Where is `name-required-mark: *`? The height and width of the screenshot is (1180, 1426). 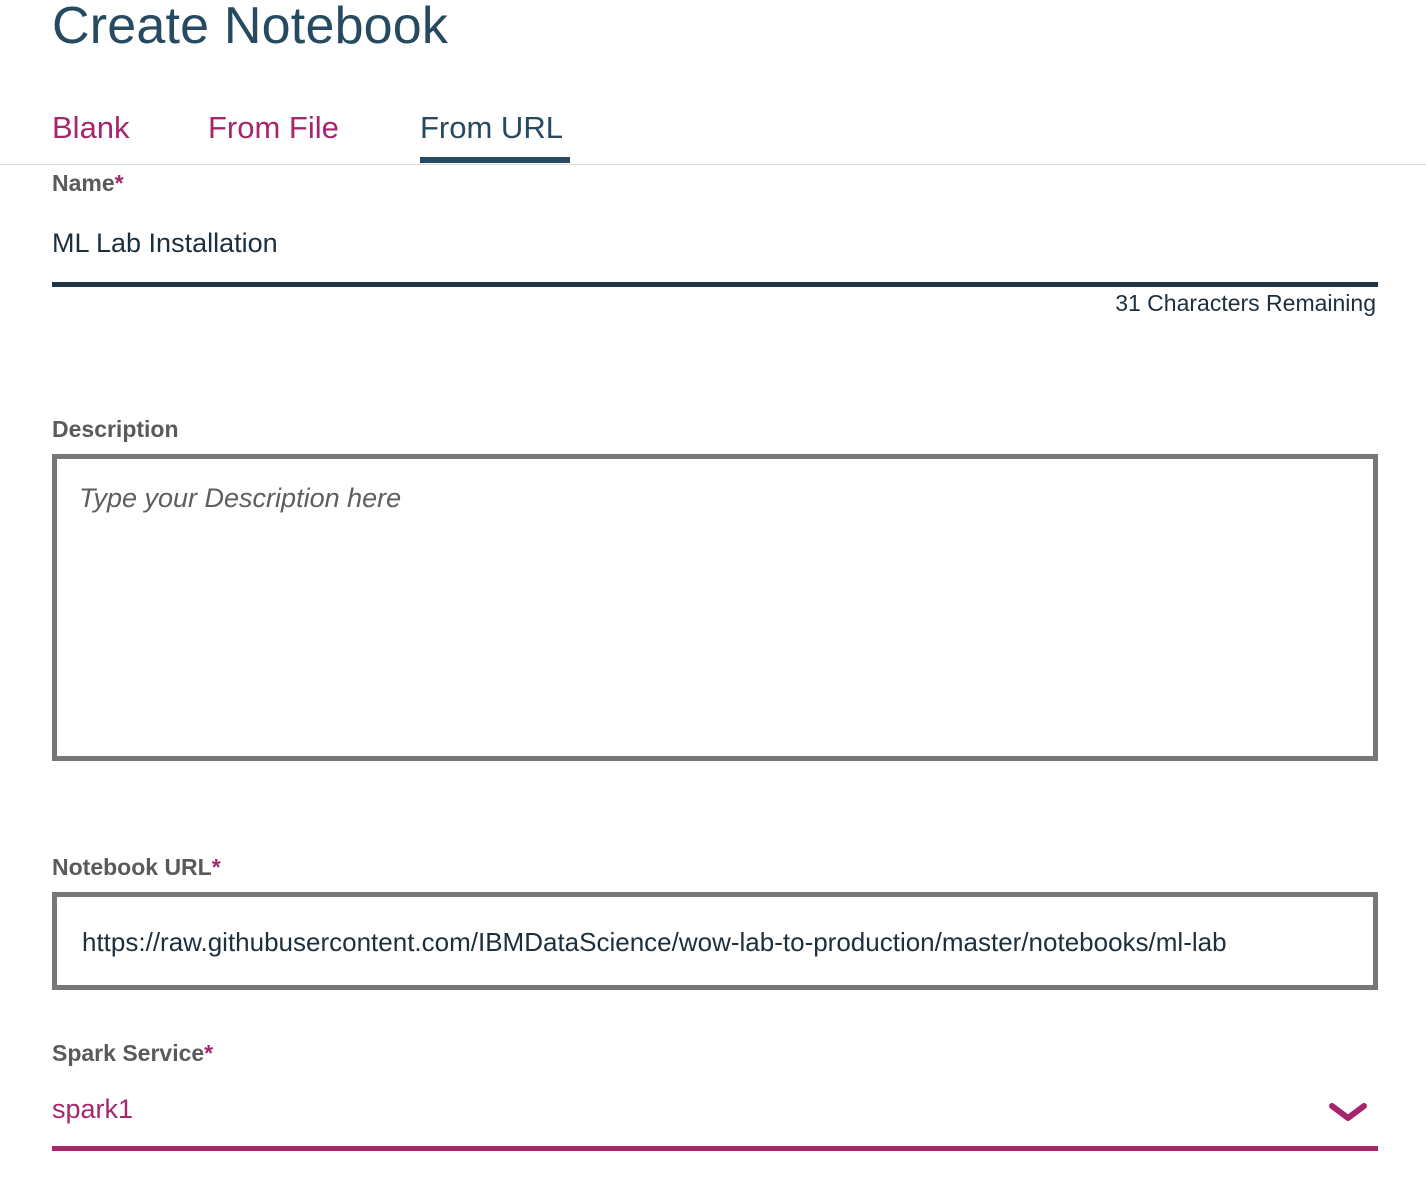
name-required-mark: * is located at coordinates (119, 183).